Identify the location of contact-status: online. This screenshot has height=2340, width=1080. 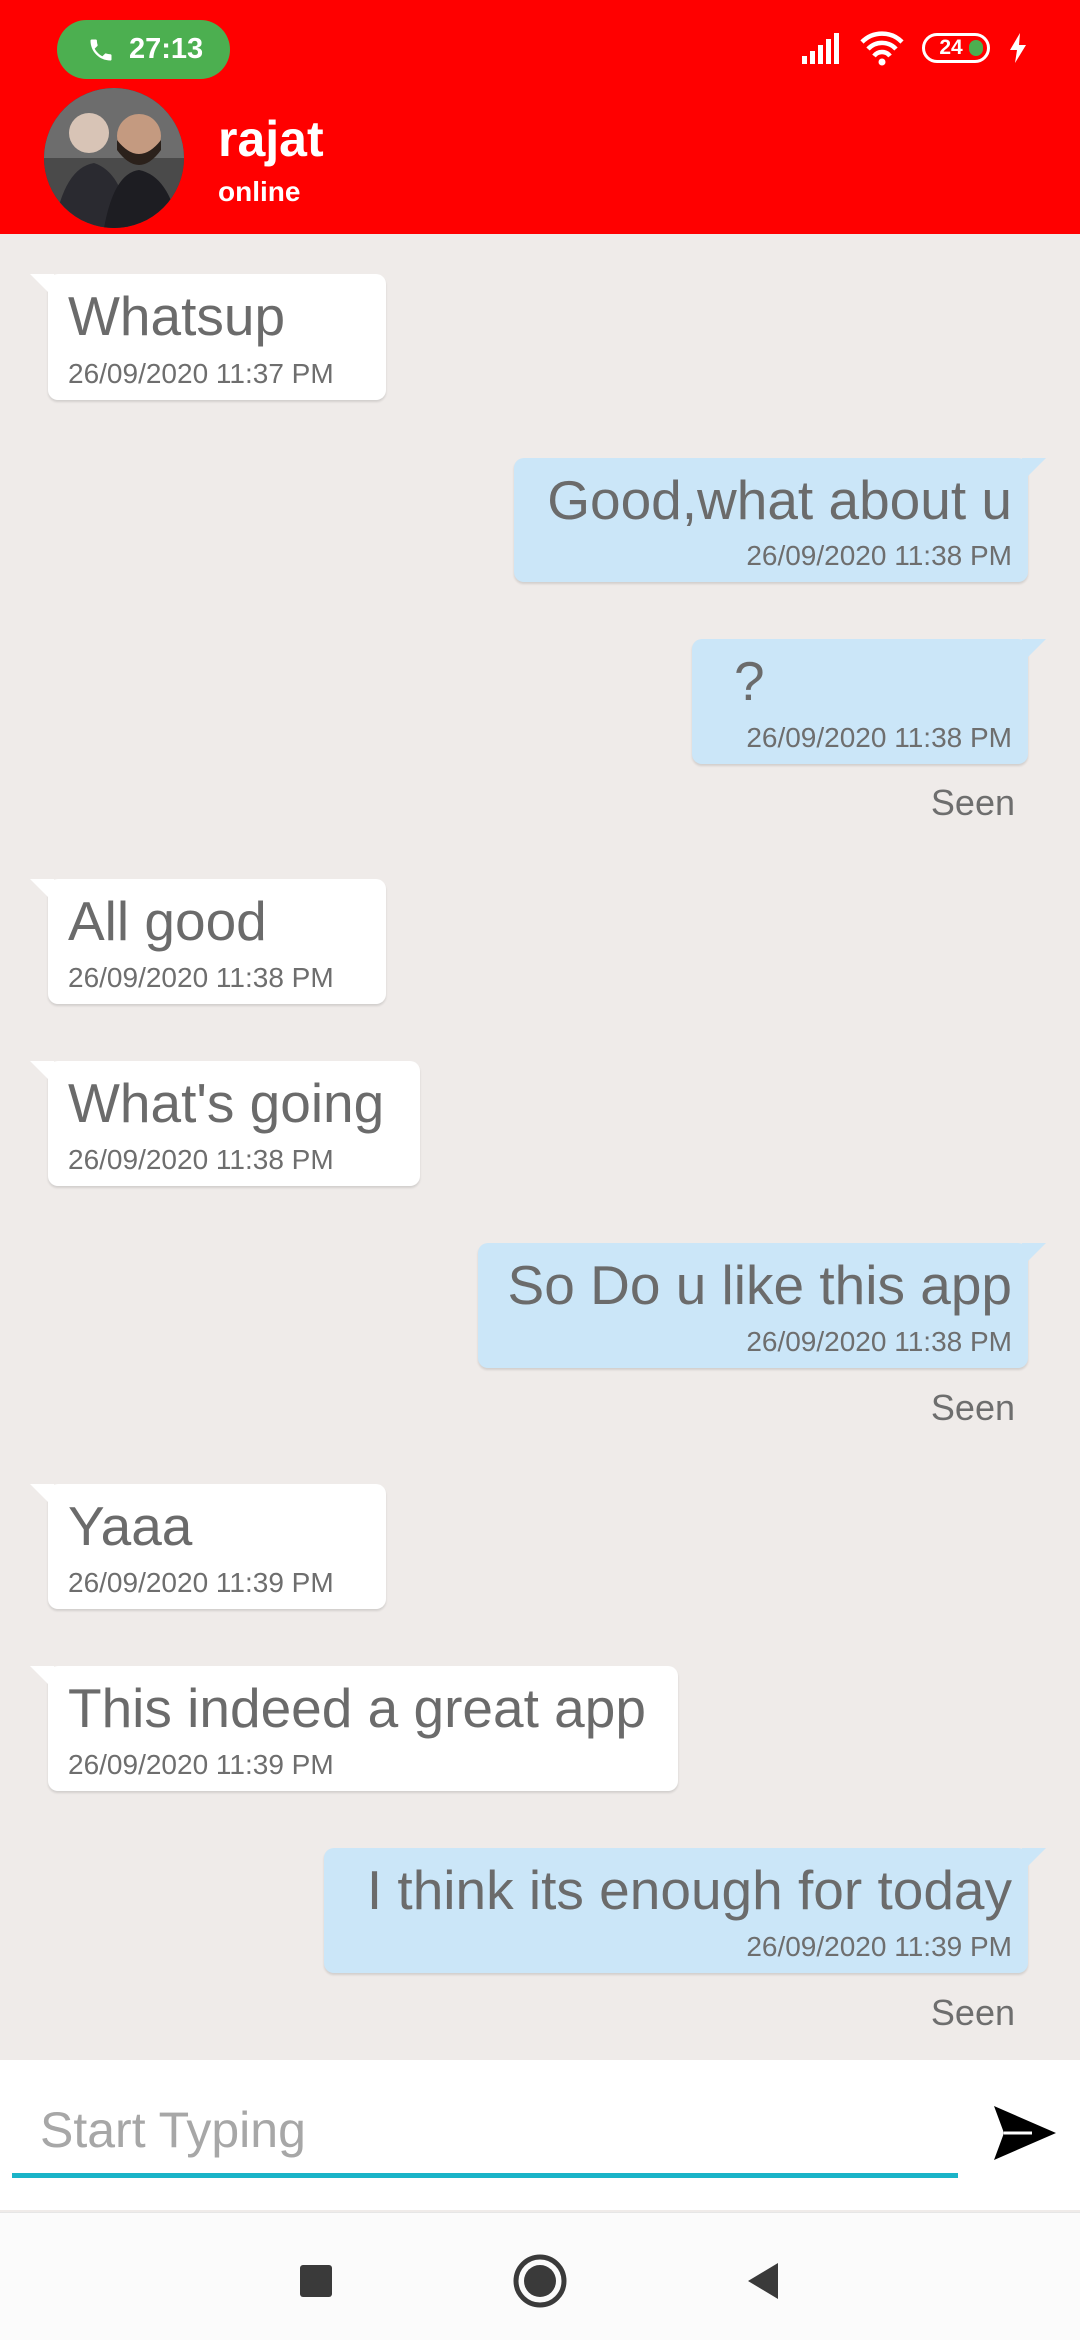
(259, 191).